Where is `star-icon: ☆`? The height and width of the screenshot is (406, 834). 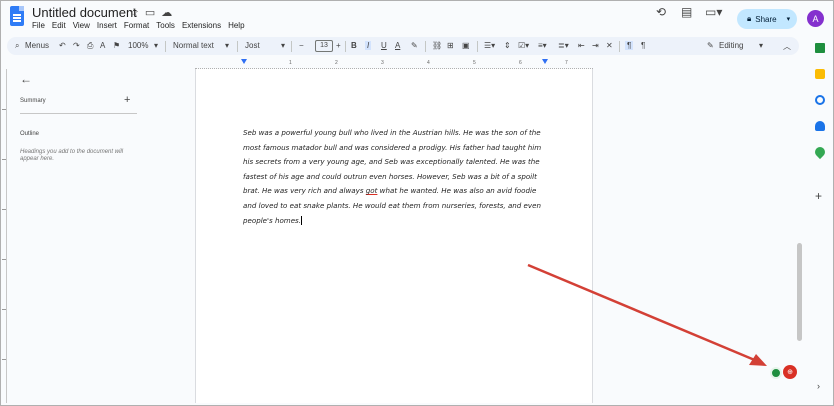 star-icon: ☆ is located at coordinates (134, 12).